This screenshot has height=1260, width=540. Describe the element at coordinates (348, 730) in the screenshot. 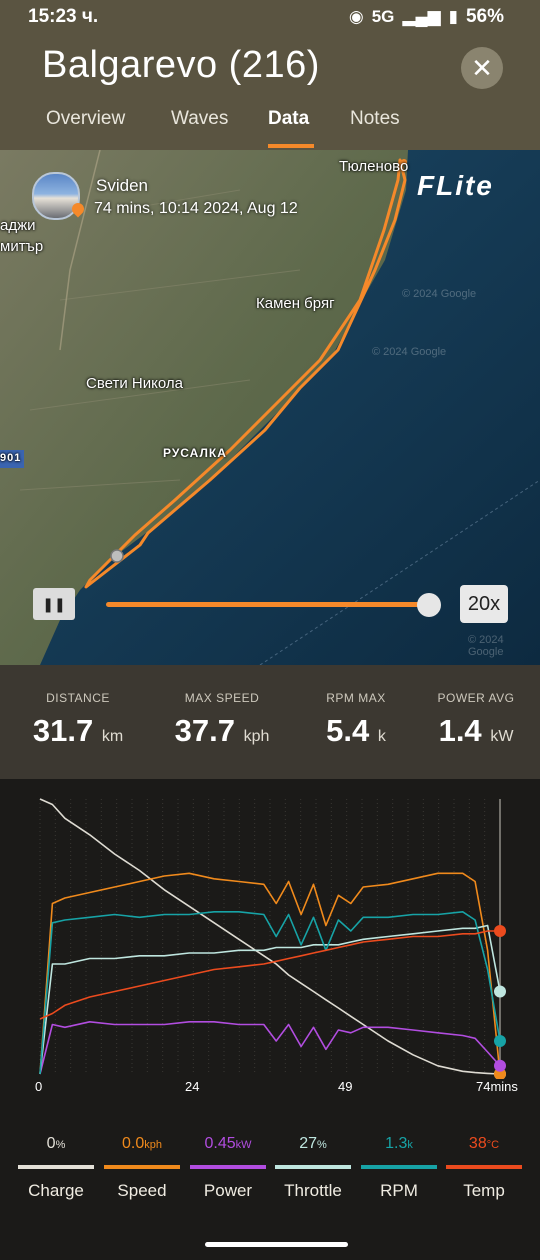

I see `stat-value: 5.4` at that location.